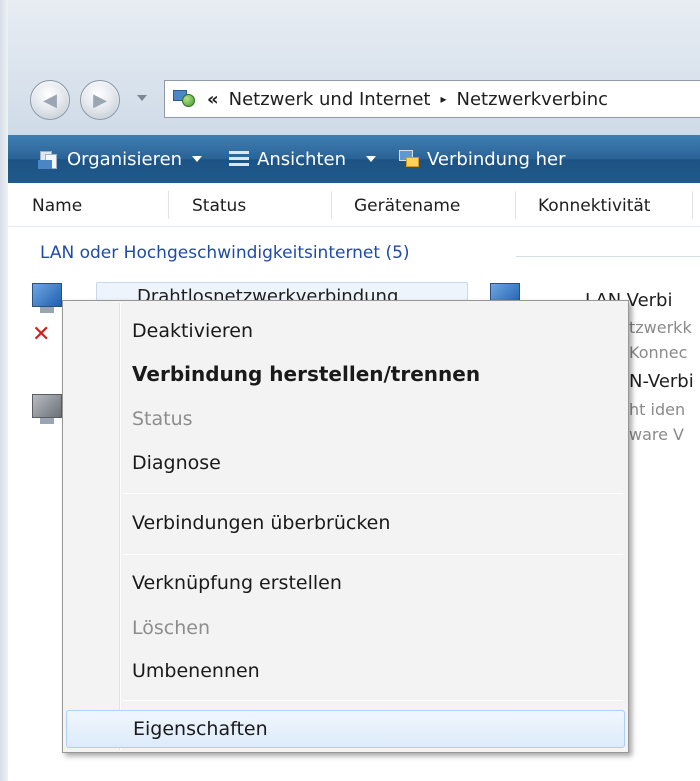  I want to click on connect-label: Verbindung her, so click(496, 159).